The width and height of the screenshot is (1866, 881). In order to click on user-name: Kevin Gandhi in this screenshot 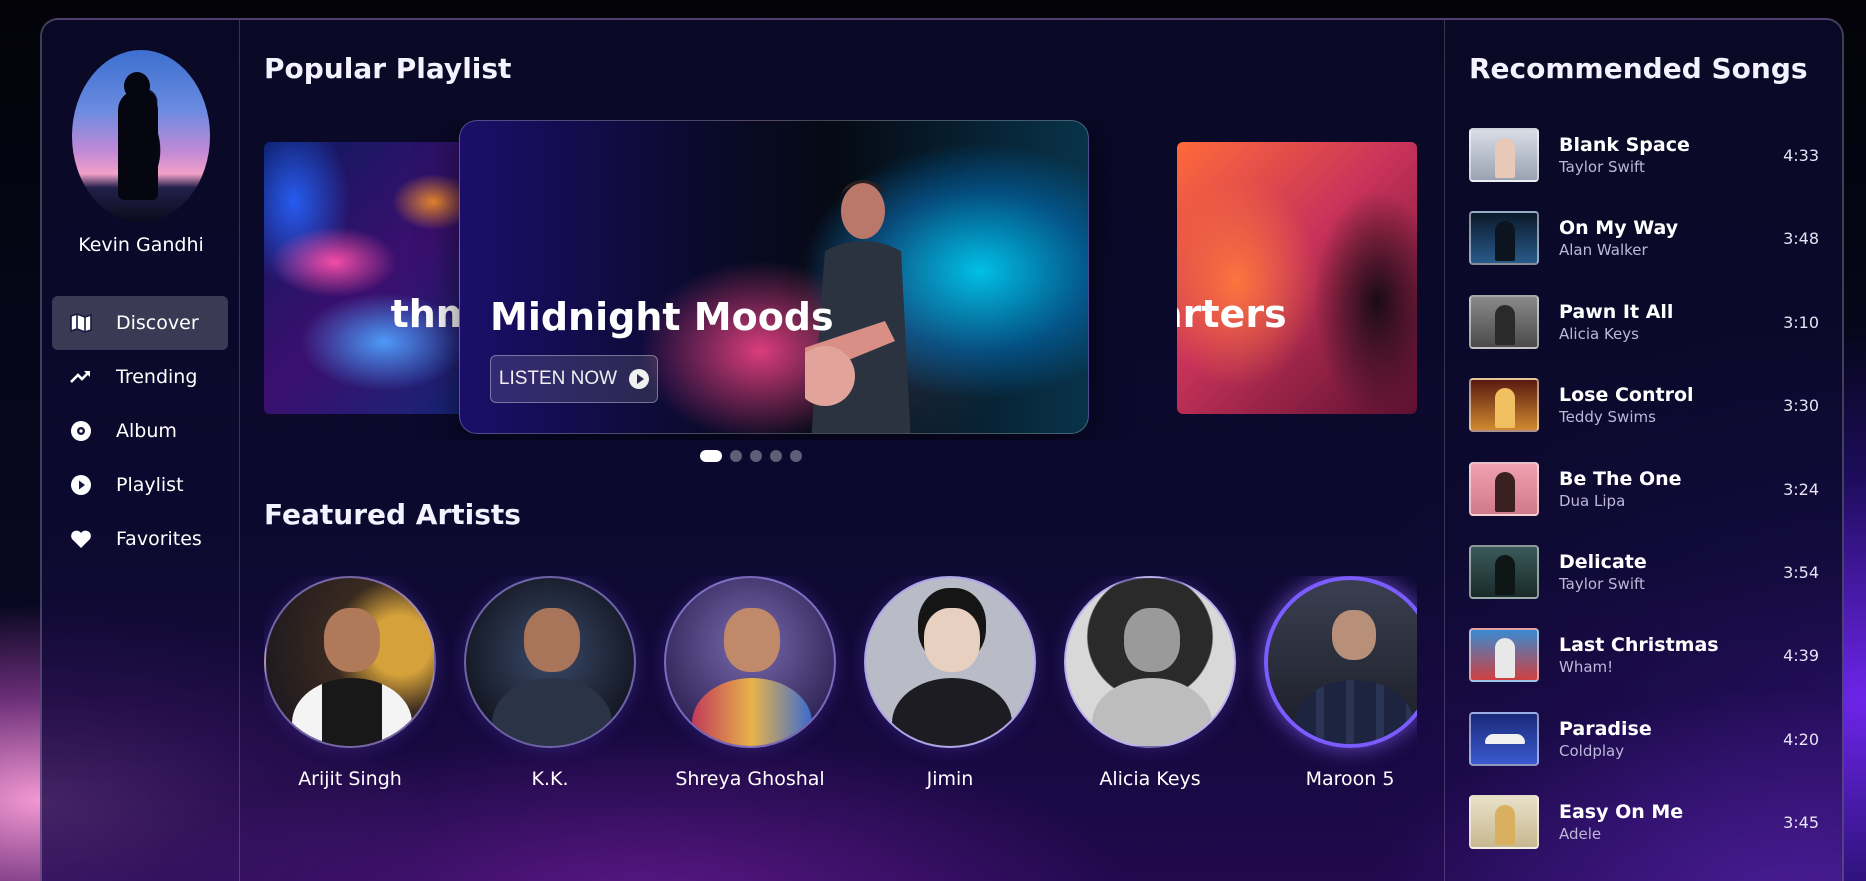, I will do `click(141, 245)`.